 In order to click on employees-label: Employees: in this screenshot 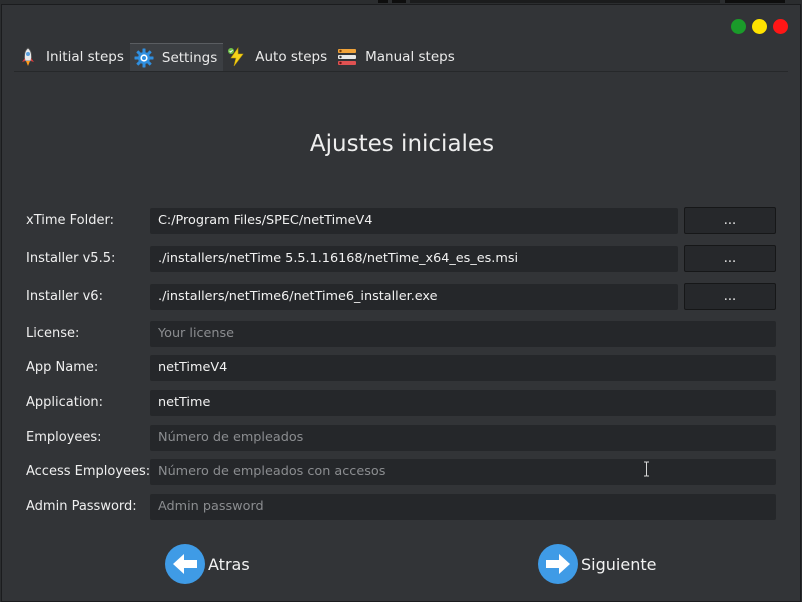, I will do `click(64, 437)`.